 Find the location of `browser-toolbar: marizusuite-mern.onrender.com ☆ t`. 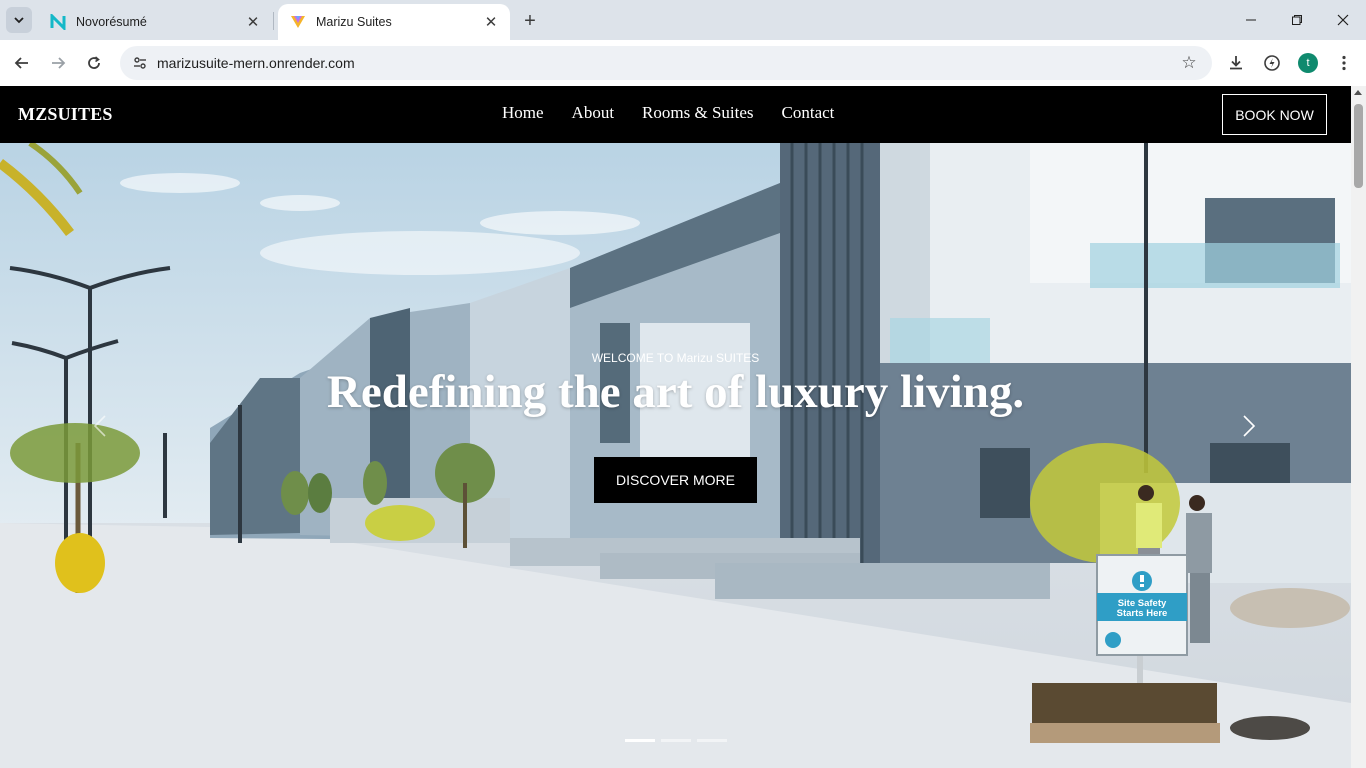

browser-toolbar: marizusuite-mern.onrender.com ☆ t is located at coordinates (683, 63).